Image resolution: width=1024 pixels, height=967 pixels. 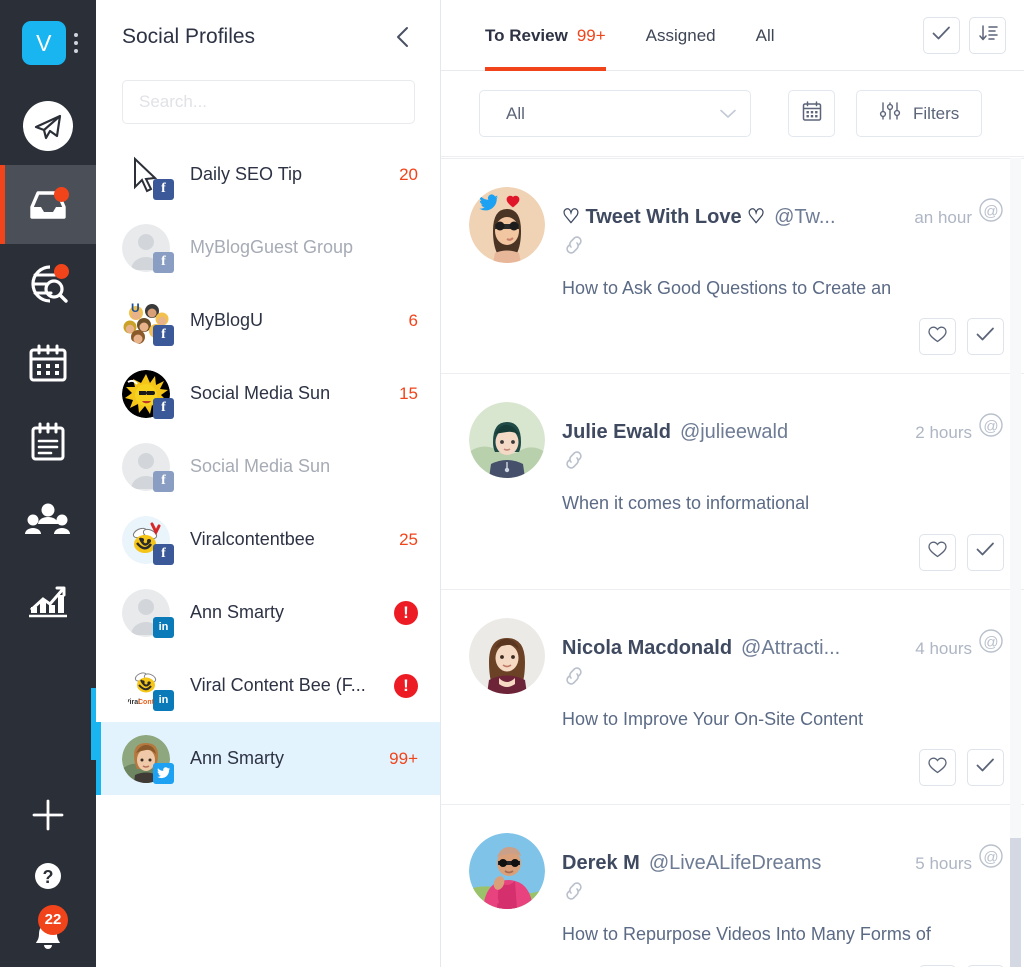 I want to click on status-badge: !, so click(x=406, y=612).